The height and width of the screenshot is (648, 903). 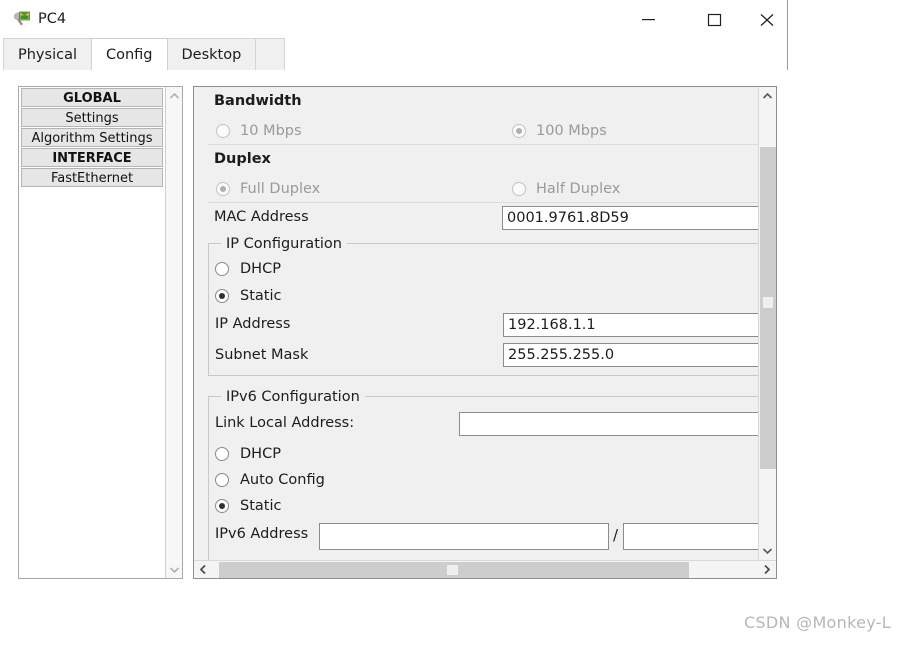 I want to click on radio-100mbps-label: 100 Mbps, so click(x=571, y=131).